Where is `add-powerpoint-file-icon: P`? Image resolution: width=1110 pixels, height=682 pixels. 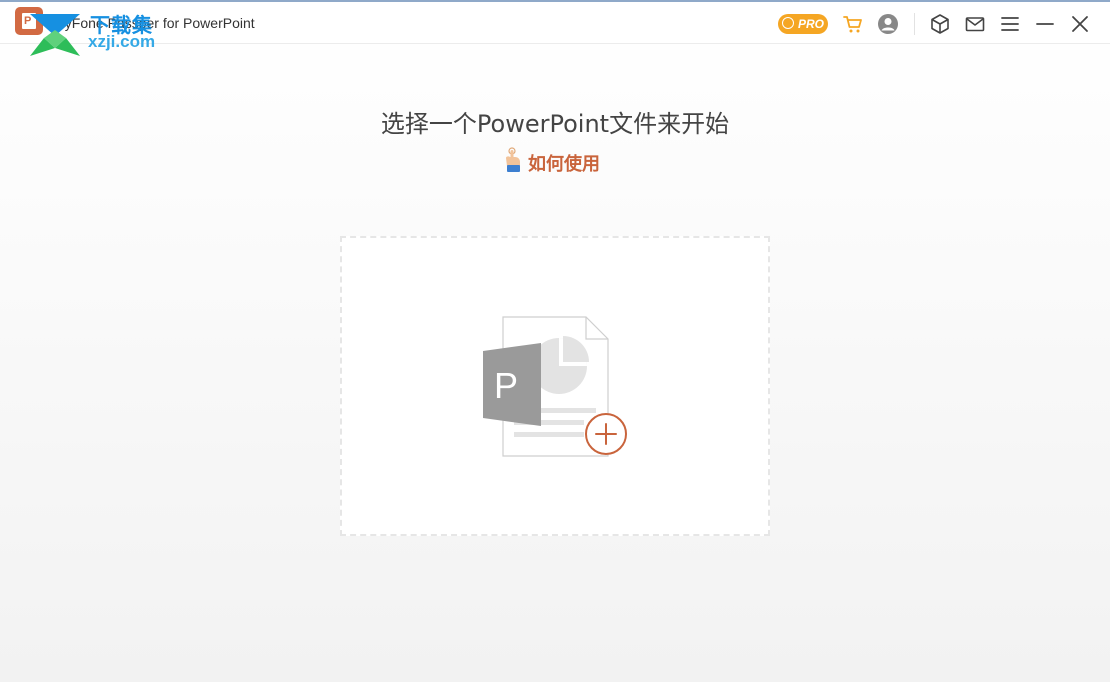 add-powerpoint-file-icon: P is located at coordinates (556, 388).